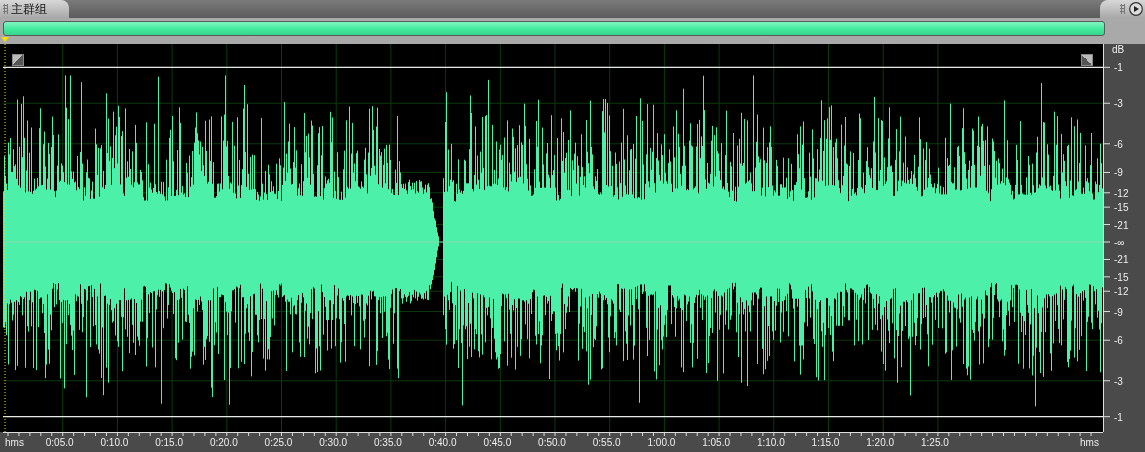 The height and width of the screenshot is (452, 1145). I want to click on time-tick-label: 1:05.0, so click(716, 442).